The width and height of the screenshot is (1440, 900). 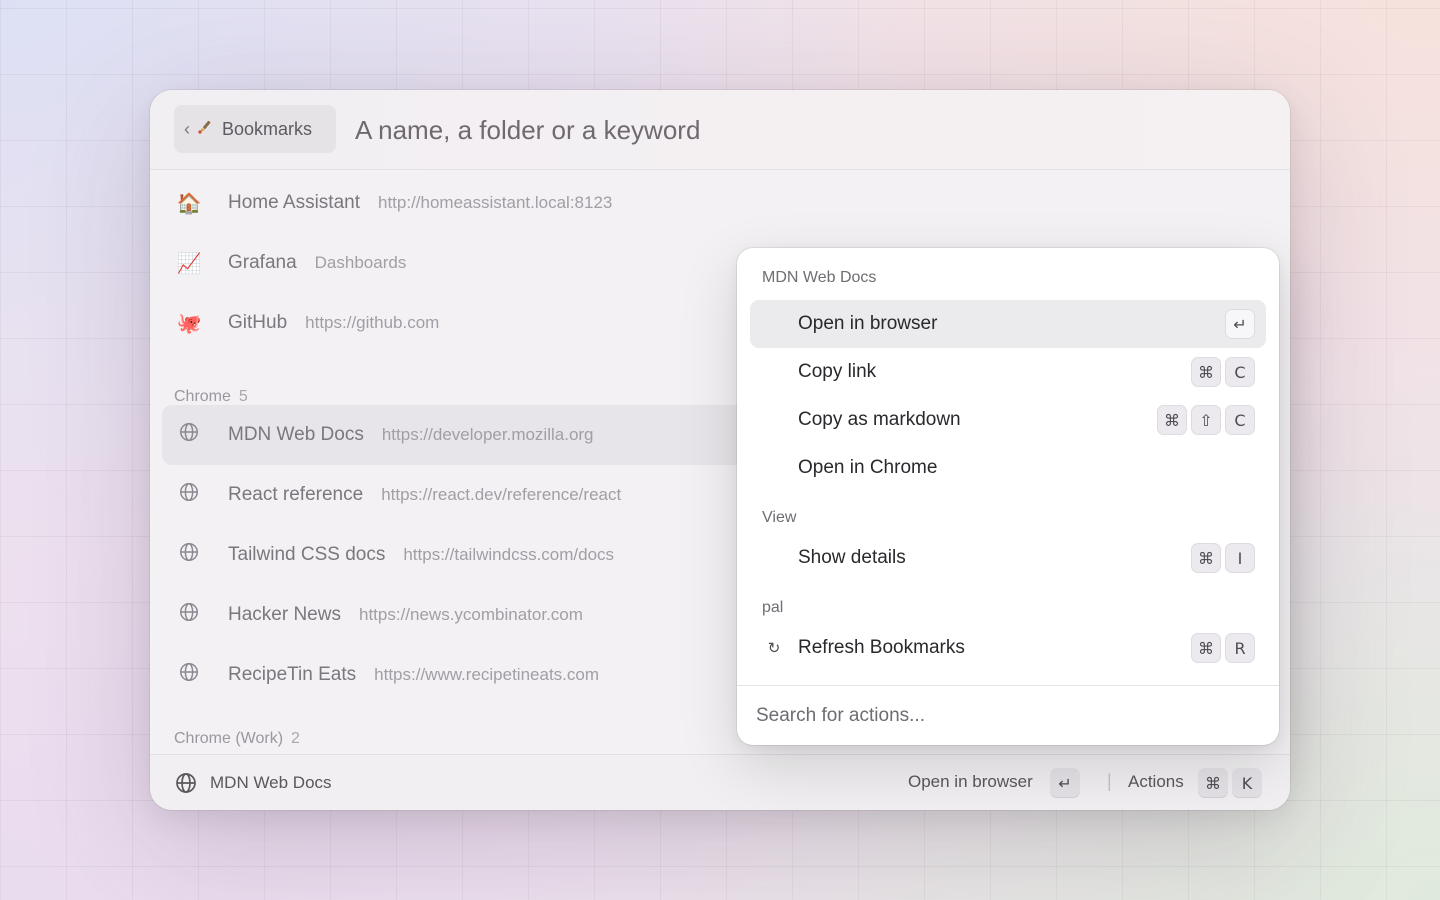 What do you see at coordinates (487, 434) in the screenshot?
I see `item-subtitle: https://developer.mozilla.org` at bounding box center [487, 434].